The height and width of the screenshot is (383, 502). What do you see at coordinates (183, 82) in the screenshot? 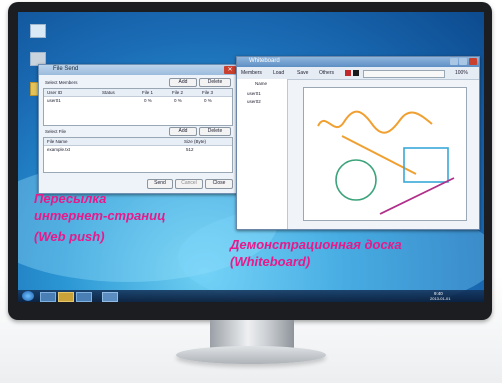
I see `add-member-button: Add` at bounding box center [183, 82].